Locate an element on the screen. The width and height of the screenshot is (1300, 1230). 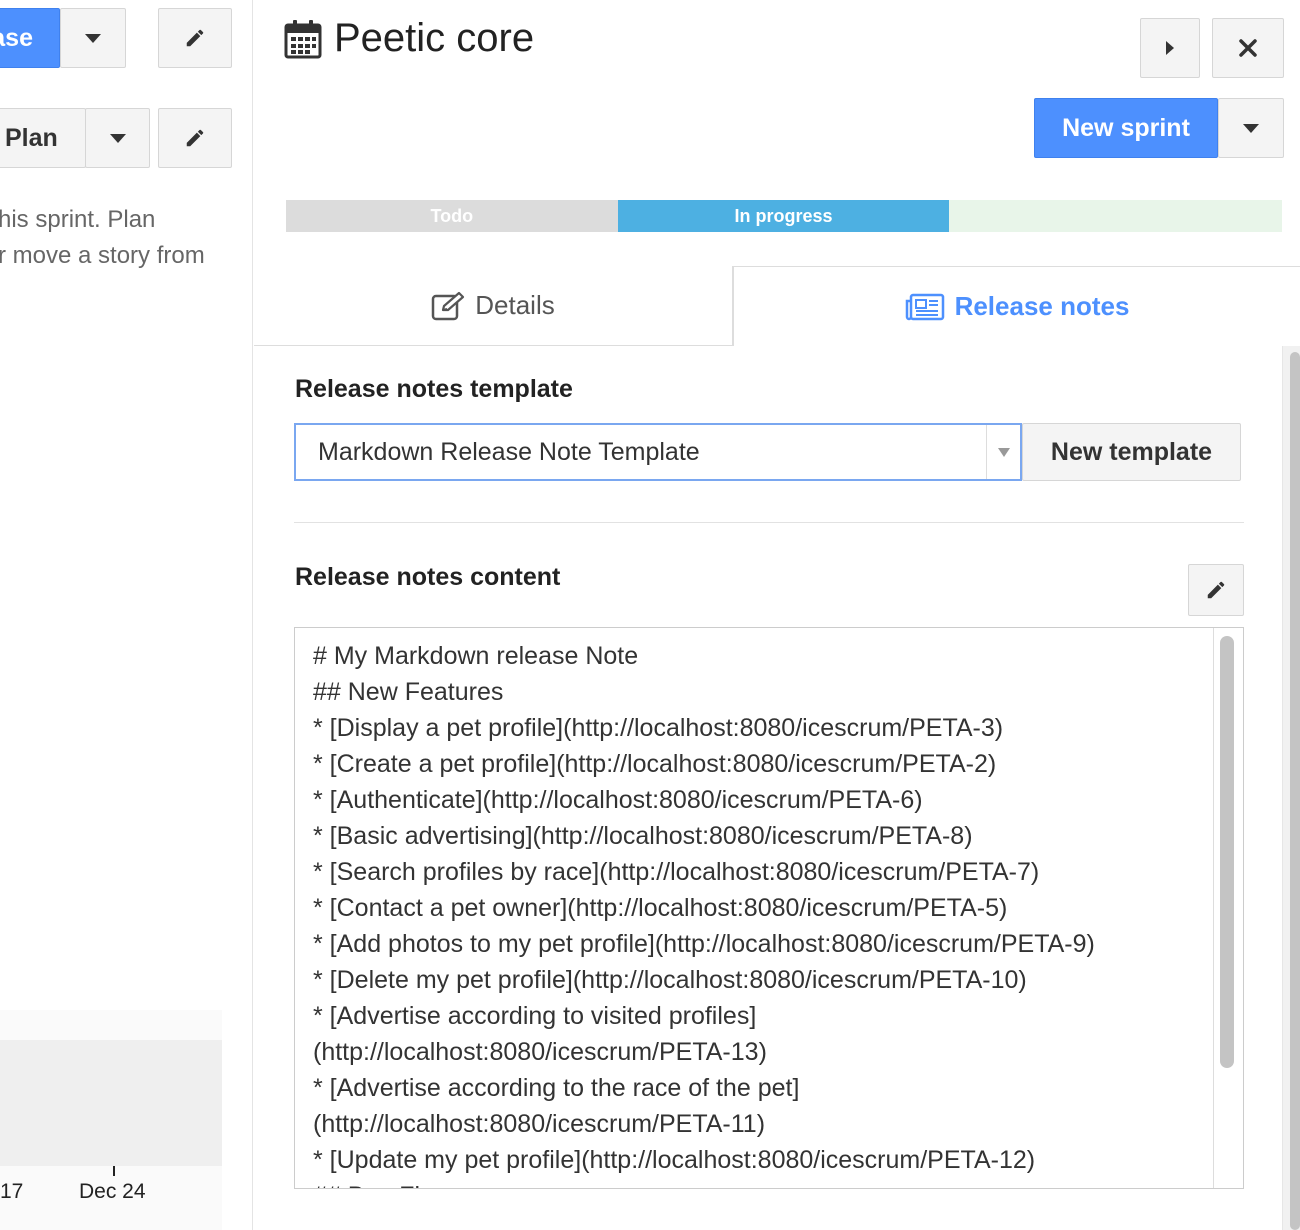
plan-hint-line-1: his sprint. Plan is located at coordinates (78, 219).